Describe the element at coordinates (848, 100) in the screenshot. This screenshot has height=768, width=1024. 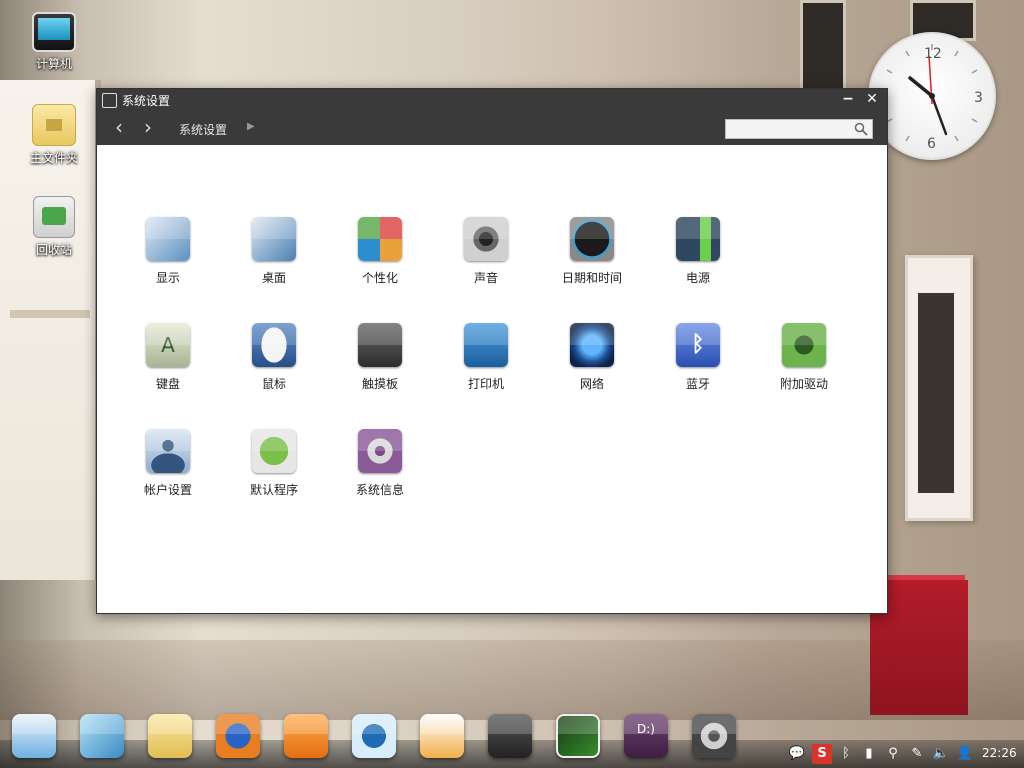
I see `minimize-button: −` at that location.